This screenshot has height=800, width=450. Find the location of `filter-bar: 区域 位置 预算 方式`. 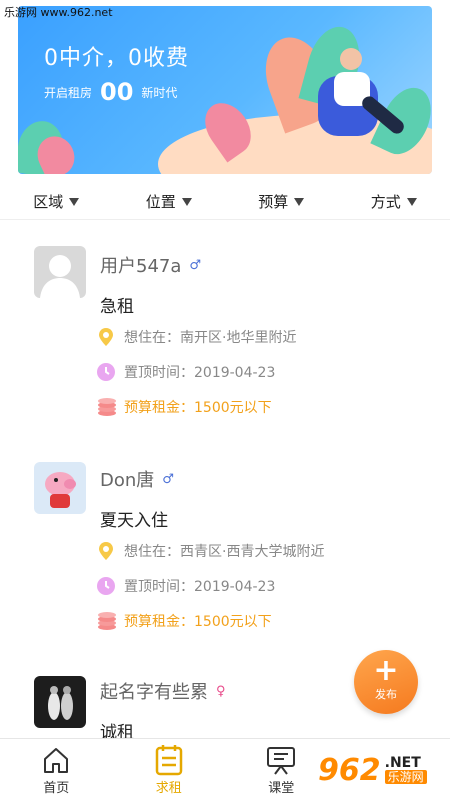

filter-bar: 区域 位置 预算 方式 is located at coordinates (225, 202).